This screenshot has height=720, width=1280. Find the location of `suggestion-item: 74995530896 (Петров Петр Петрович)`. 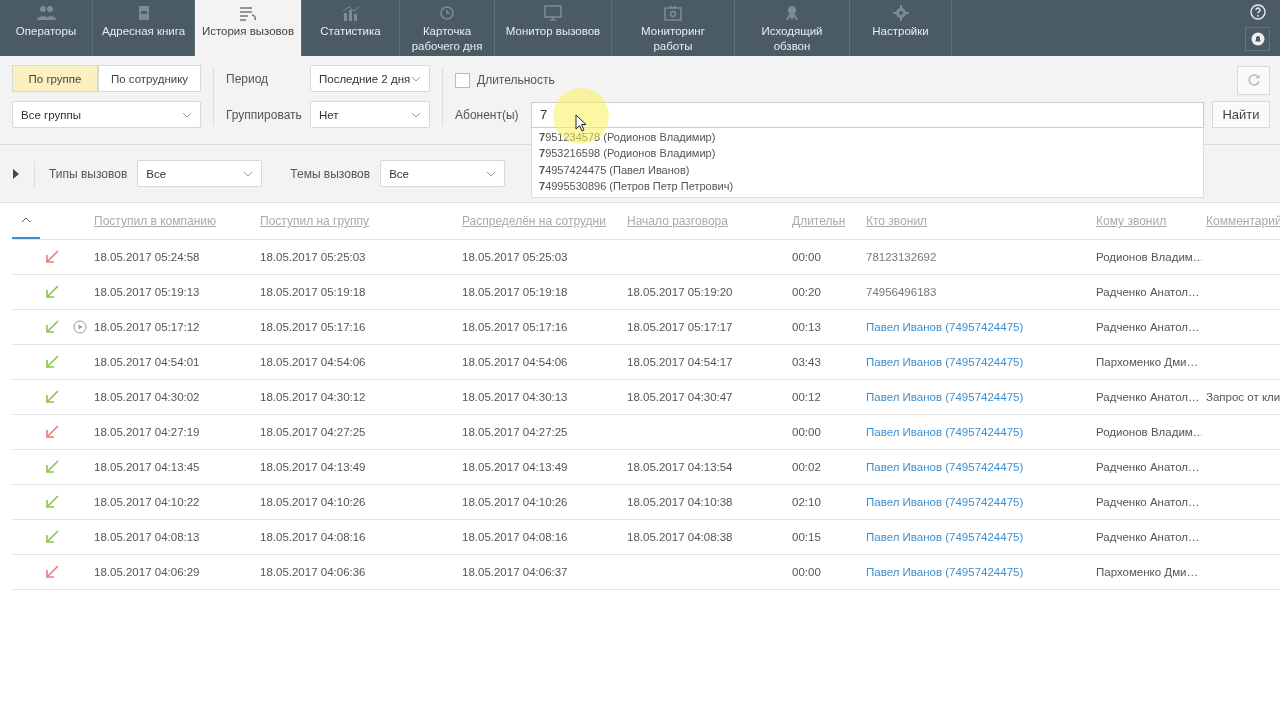

suggestion-item: 74995530896 (Петров Петр Петрович) is located at coordinates (867, 186).